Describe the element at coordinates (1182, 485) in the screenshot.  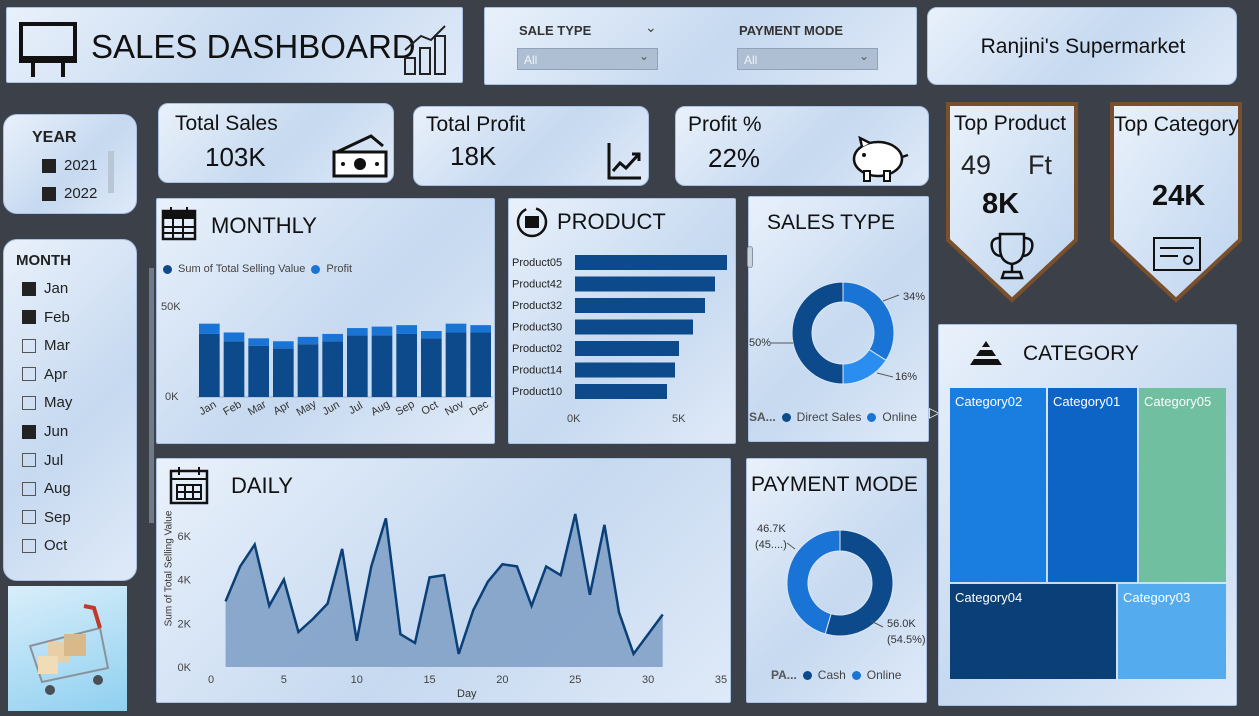
I see `category-tile: Category05` at that location.